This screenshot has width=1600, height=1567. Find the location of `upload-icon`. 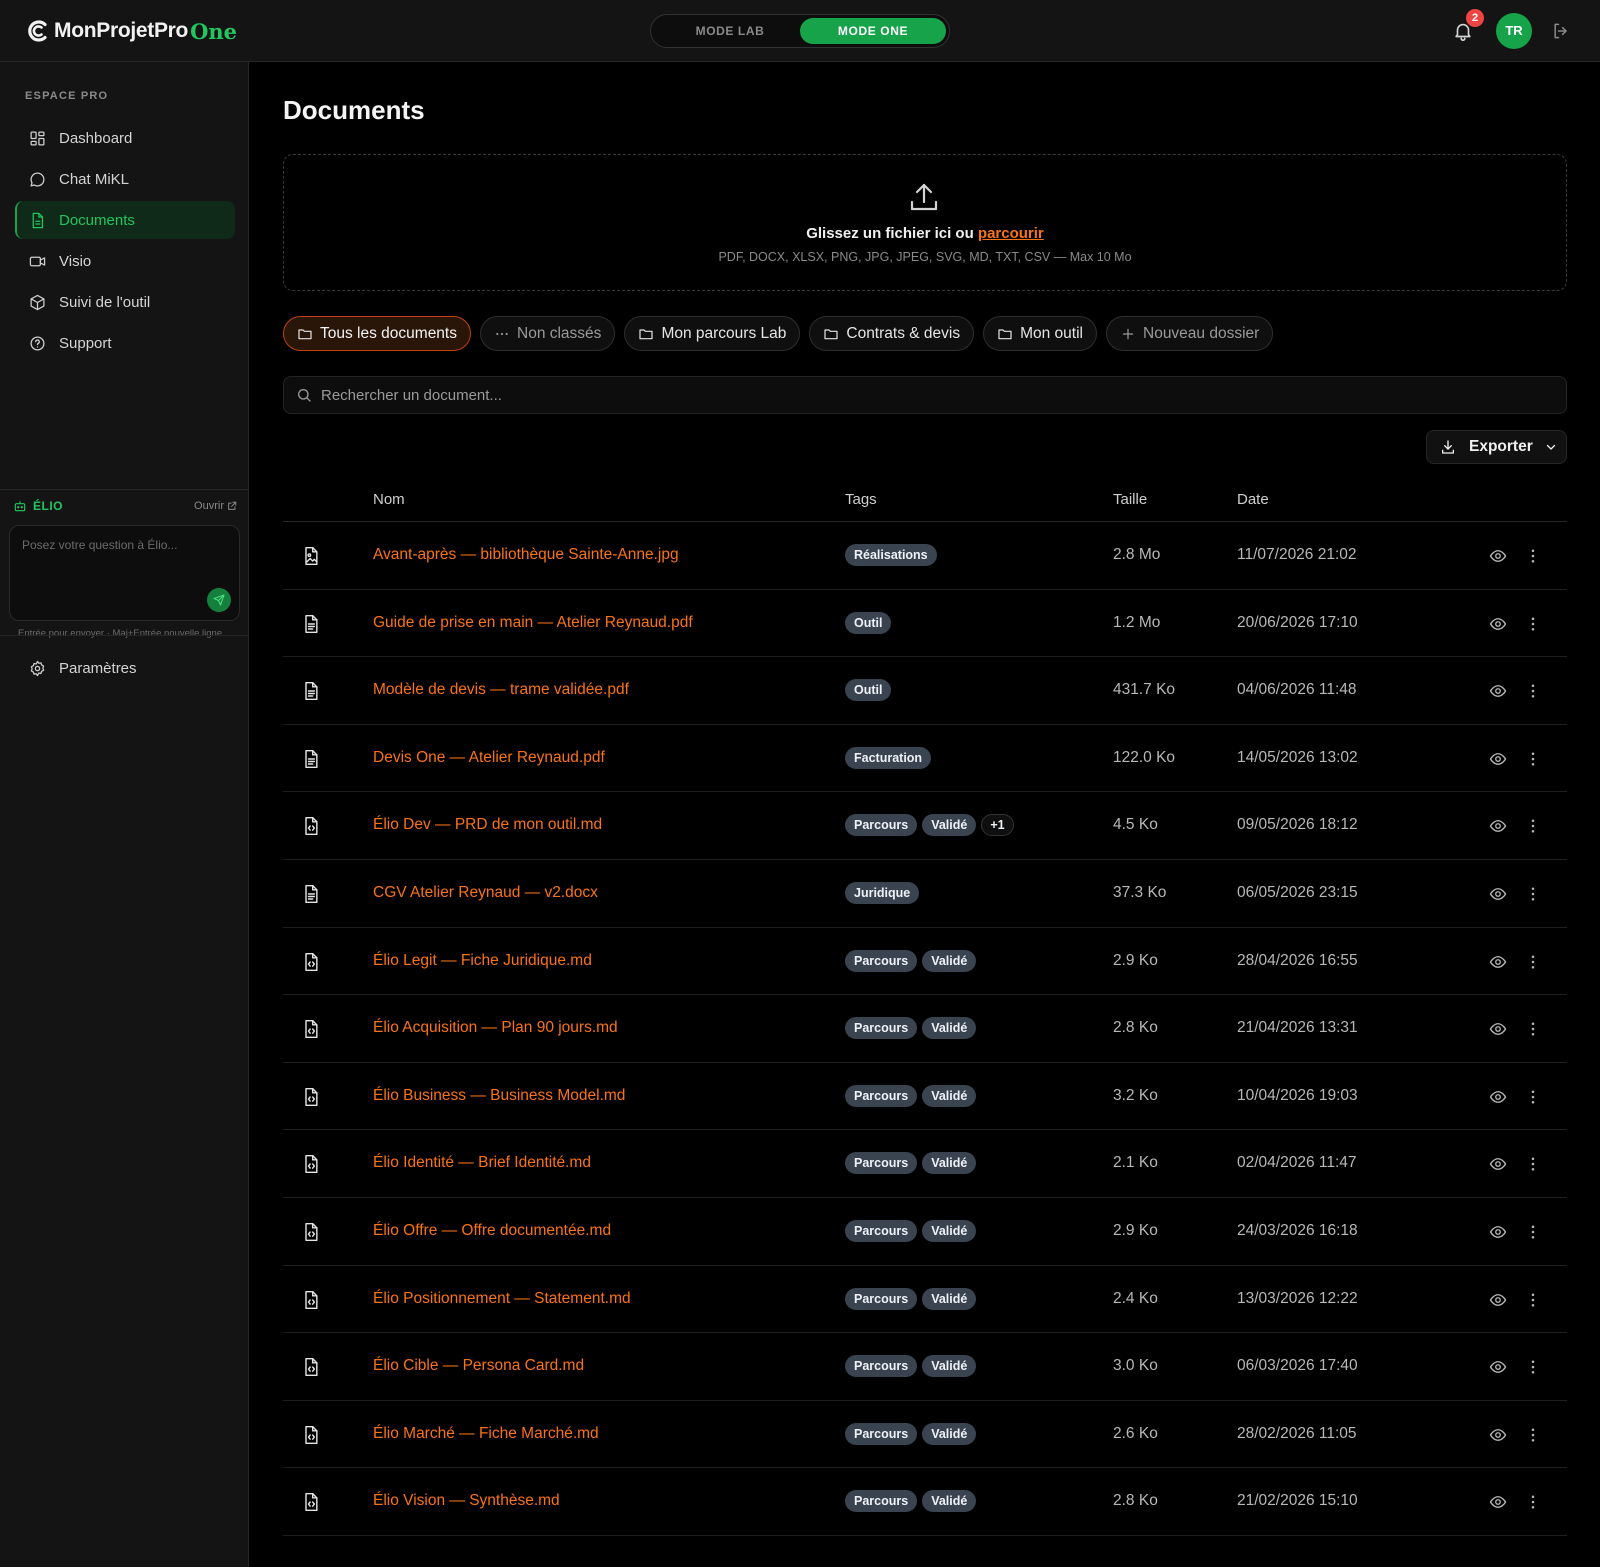

upload-icon is located at coordinates (924, 197).